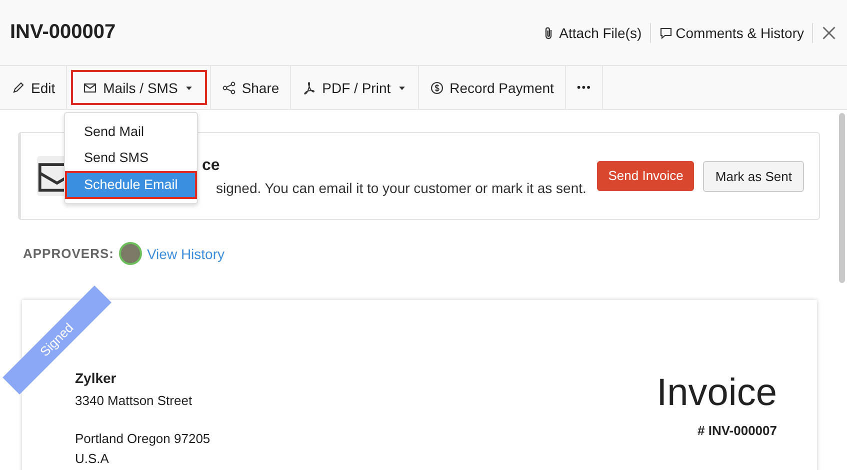  What do you see at coordinates (34, 87) in the screenshot?
I see `toolbar-button: Edit` at bounding box center [34, 87].